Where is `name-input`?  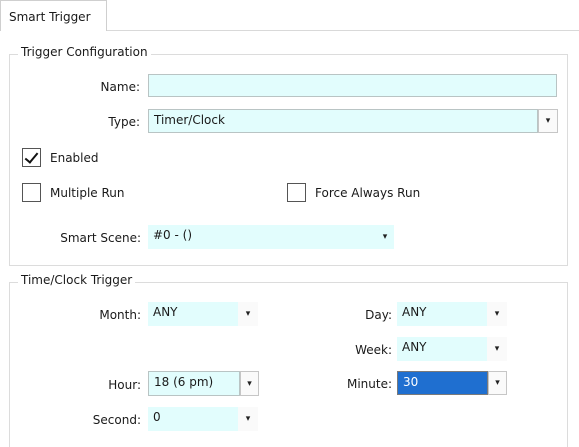
name-input is located at coordinates (352, 85).